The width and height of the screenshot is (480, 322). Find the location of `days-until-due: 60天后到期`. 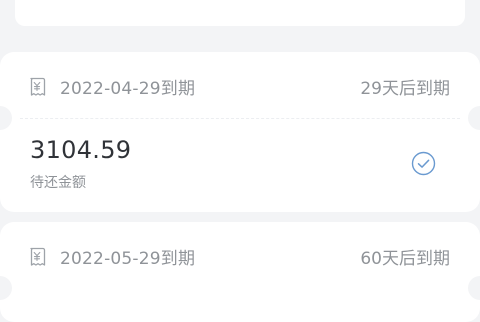

days-until-due: 60天后到期 is located at coordinates (405, 259).